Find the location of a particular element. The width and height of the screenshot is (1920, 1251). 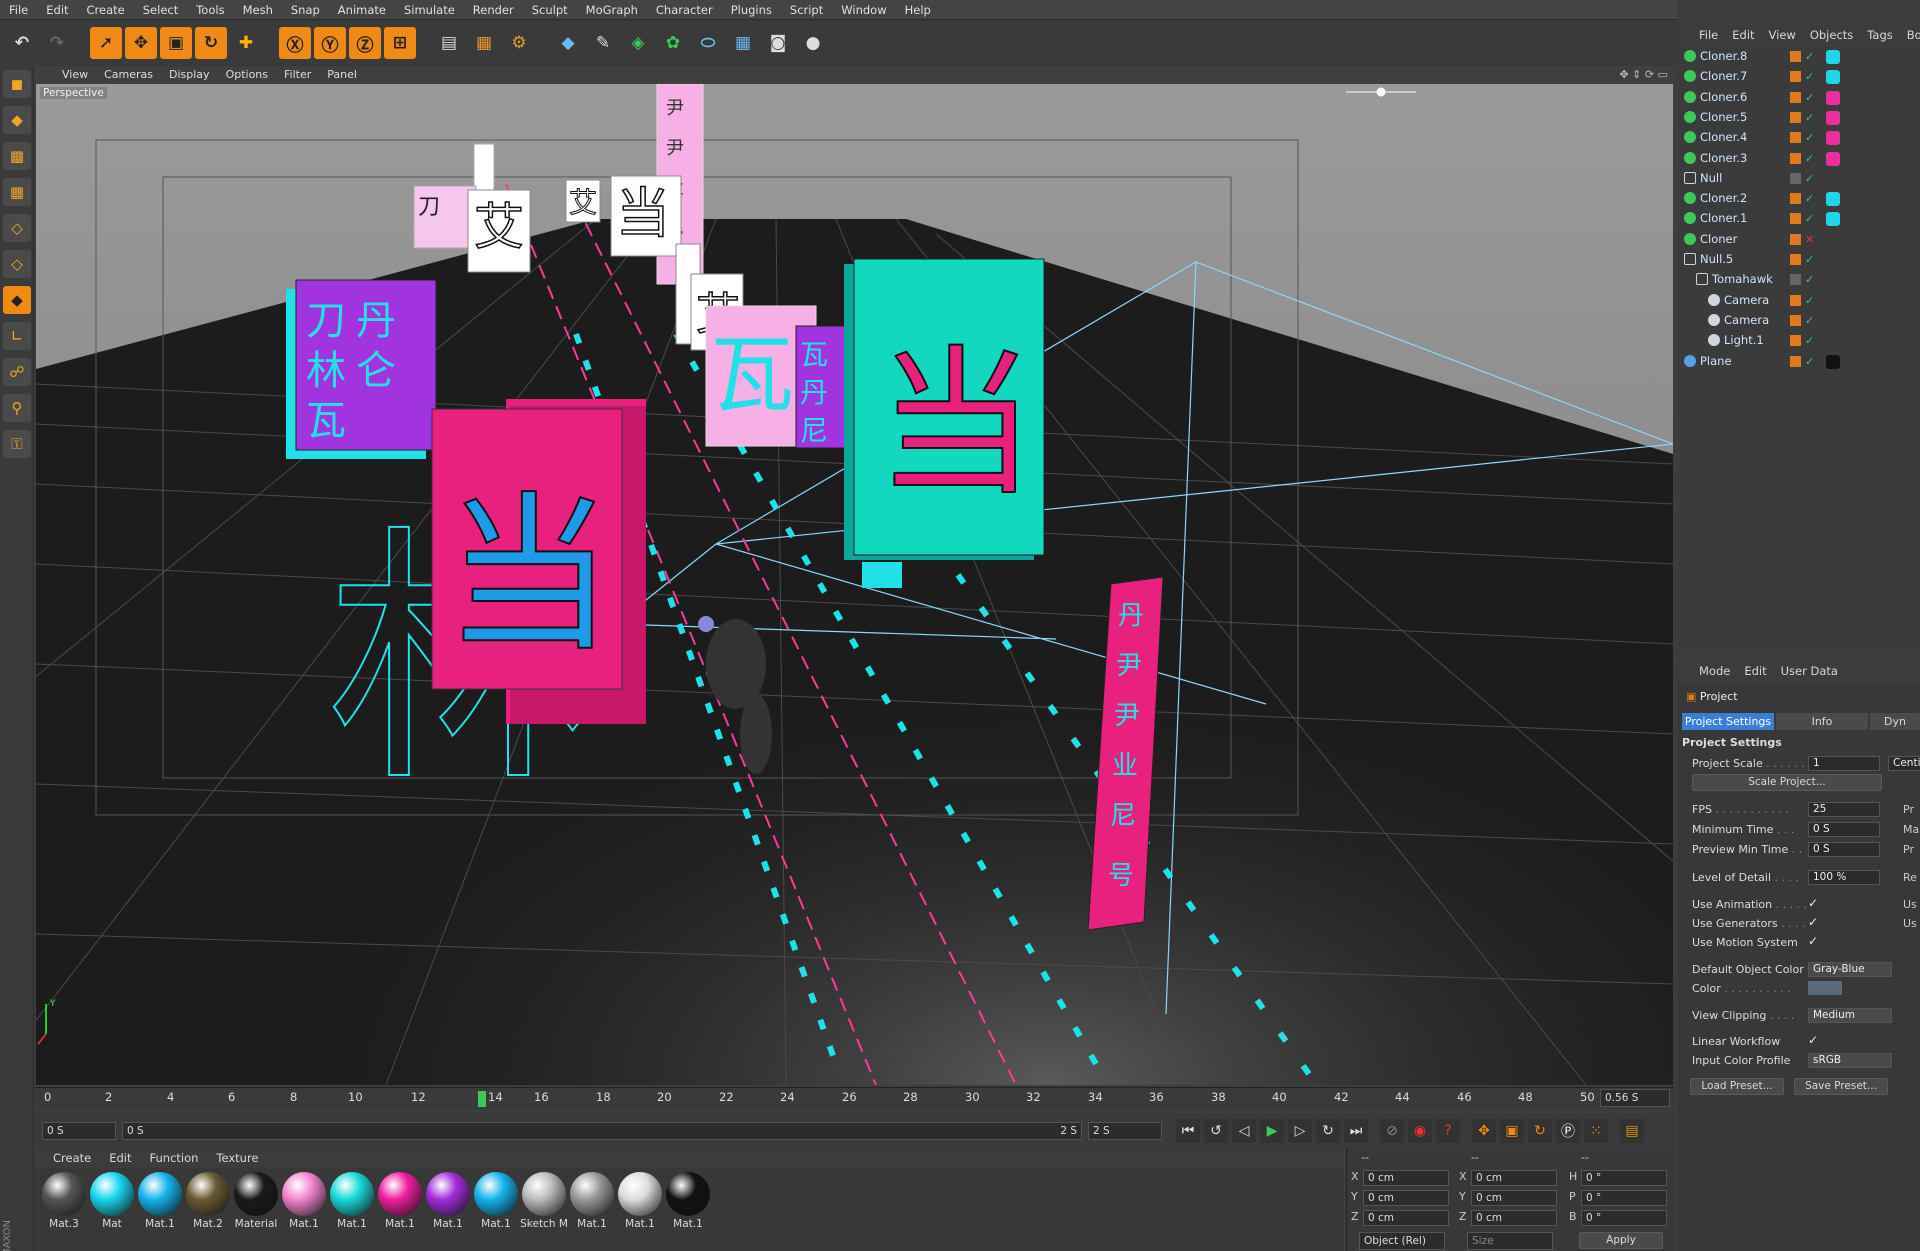

object-row: Cloner.8 ✓ is located at coordinates (1799, 56).